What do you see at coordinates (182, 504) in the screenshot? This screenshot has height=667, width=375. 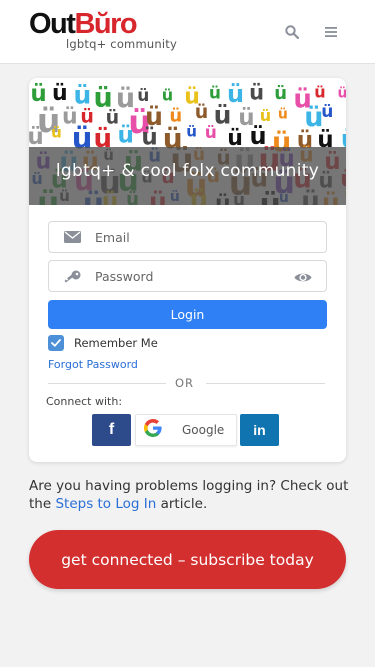 I see `help-text-post: article.` at bounding box center [182, 504].